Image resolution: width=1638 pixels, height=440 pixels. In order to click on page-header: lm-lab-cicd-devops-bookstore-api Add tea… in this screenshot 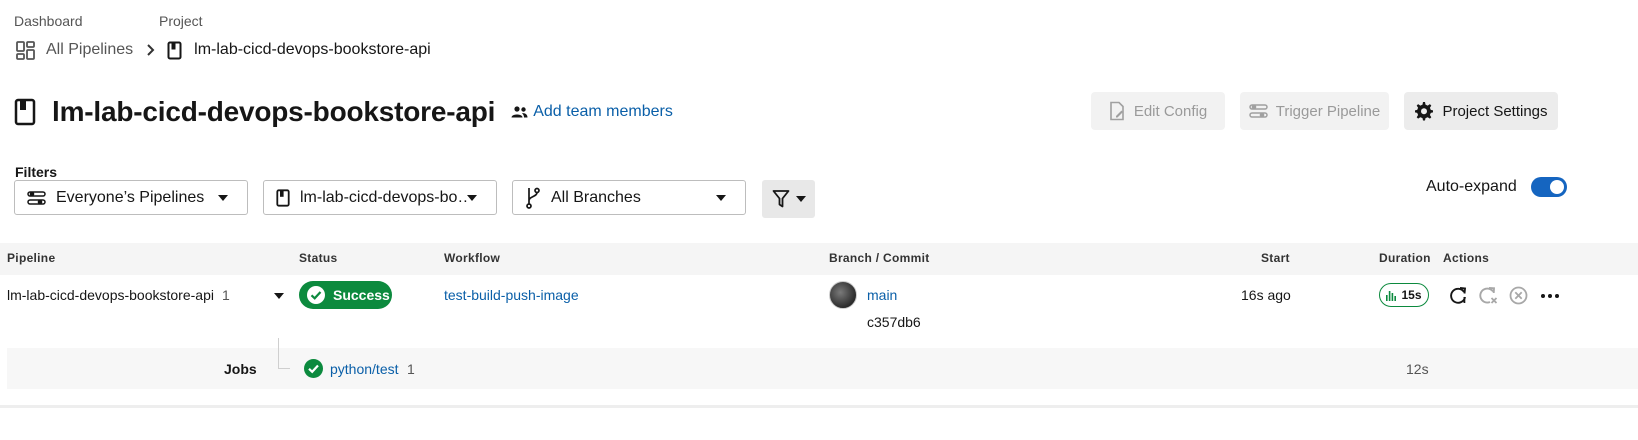, I will do `click(343, 112)`.